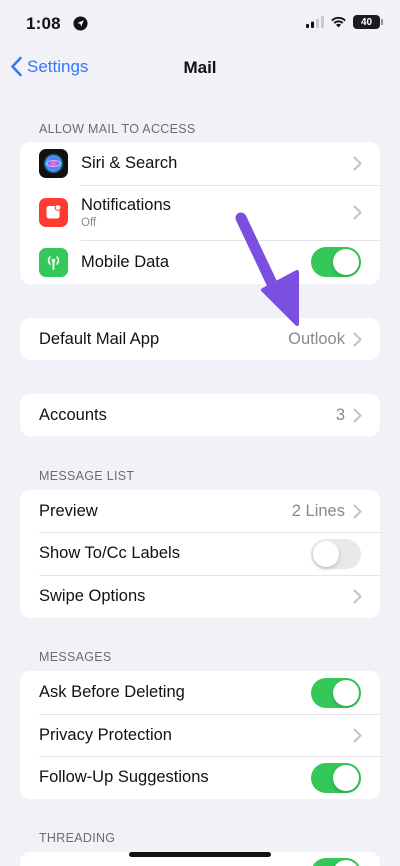 The width and height of the screenshot is (400, 866). Describe the element at coordinates (200, 854) in the screenshot. I see `home-indicator` at that location.